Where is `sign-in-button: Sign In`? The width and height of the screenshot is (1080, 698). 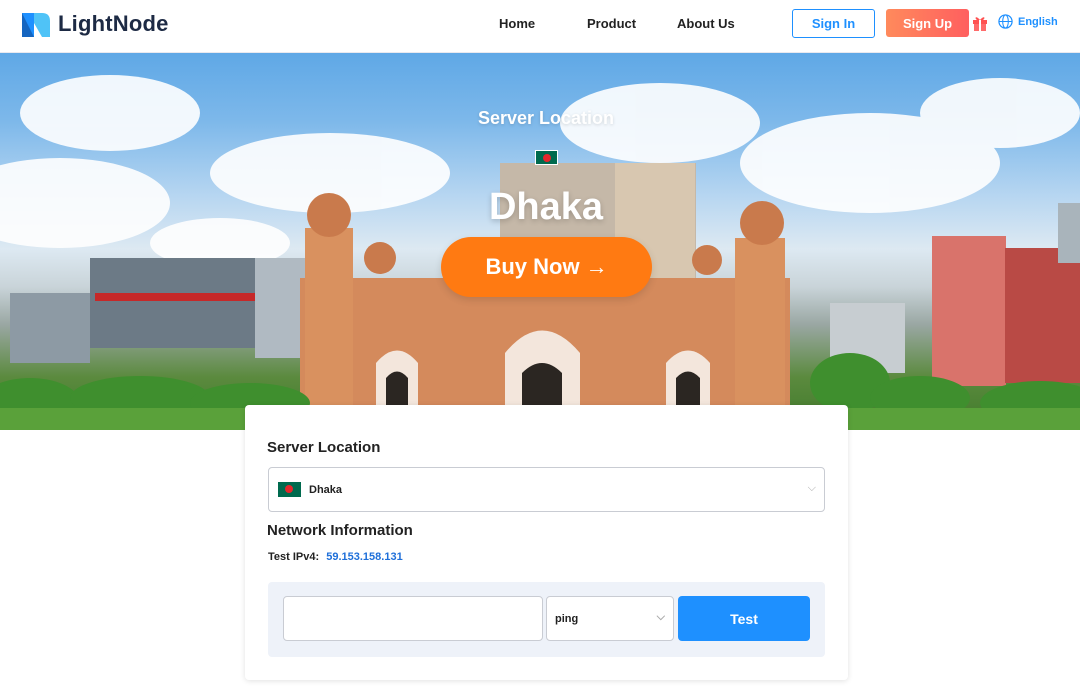
sign-in-button: Sign In is located at coordinates (833, 23).